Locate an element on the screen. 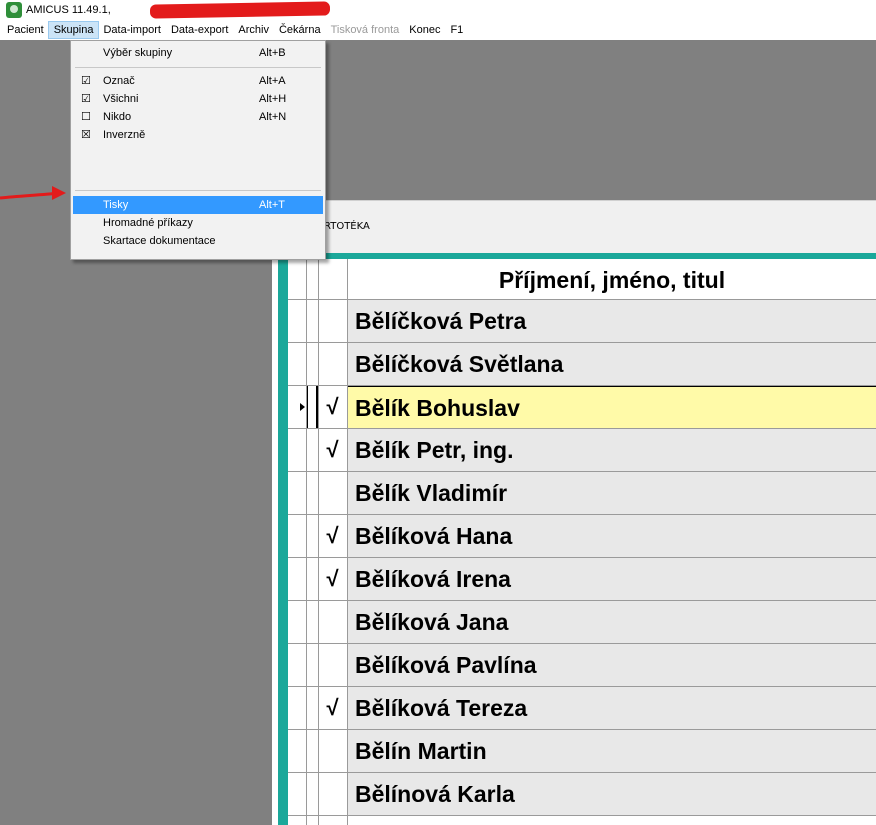  menuitem-inverzne: ☒ Inverzně is located at coordinates (198, 135).